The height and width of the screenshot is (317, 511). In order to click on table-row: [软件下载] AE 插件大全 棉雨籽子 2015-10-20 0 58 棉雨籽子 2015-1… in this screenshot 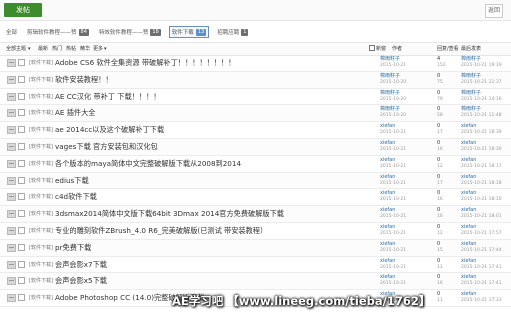, I will do `click(255, 114)`.